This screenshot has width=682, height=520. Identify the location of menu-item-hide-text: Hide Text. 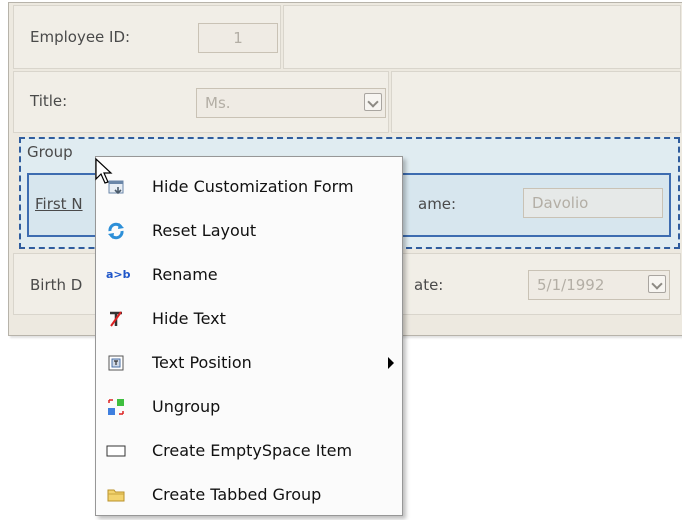
(249, 319).